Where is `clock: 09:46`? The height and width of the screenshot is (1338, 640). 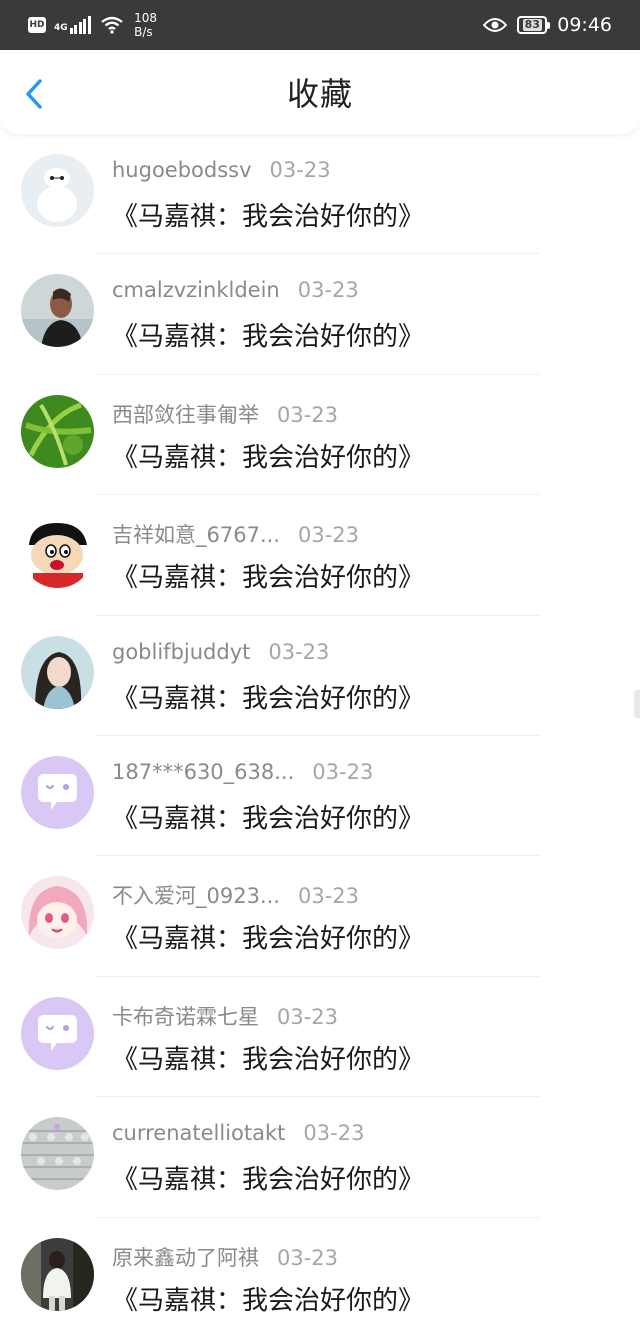 clock: 09:46 is located at coordinates (584, 25).